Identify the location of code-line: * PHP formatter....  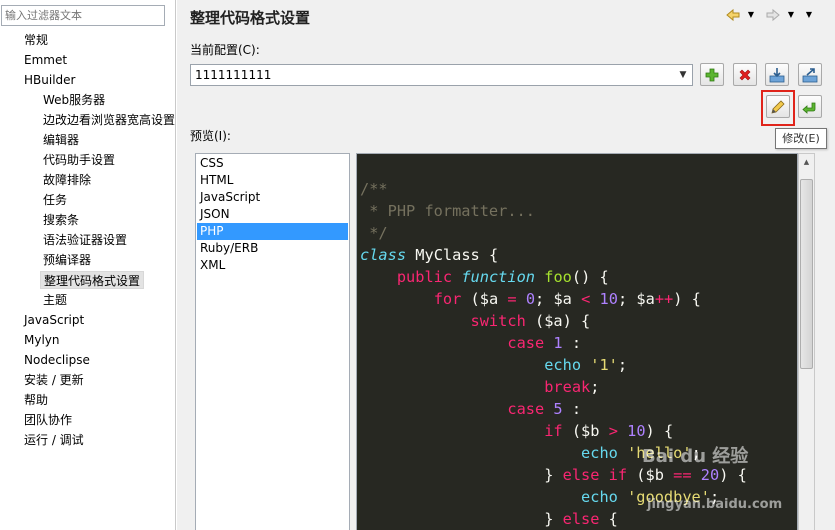
(447, 211).